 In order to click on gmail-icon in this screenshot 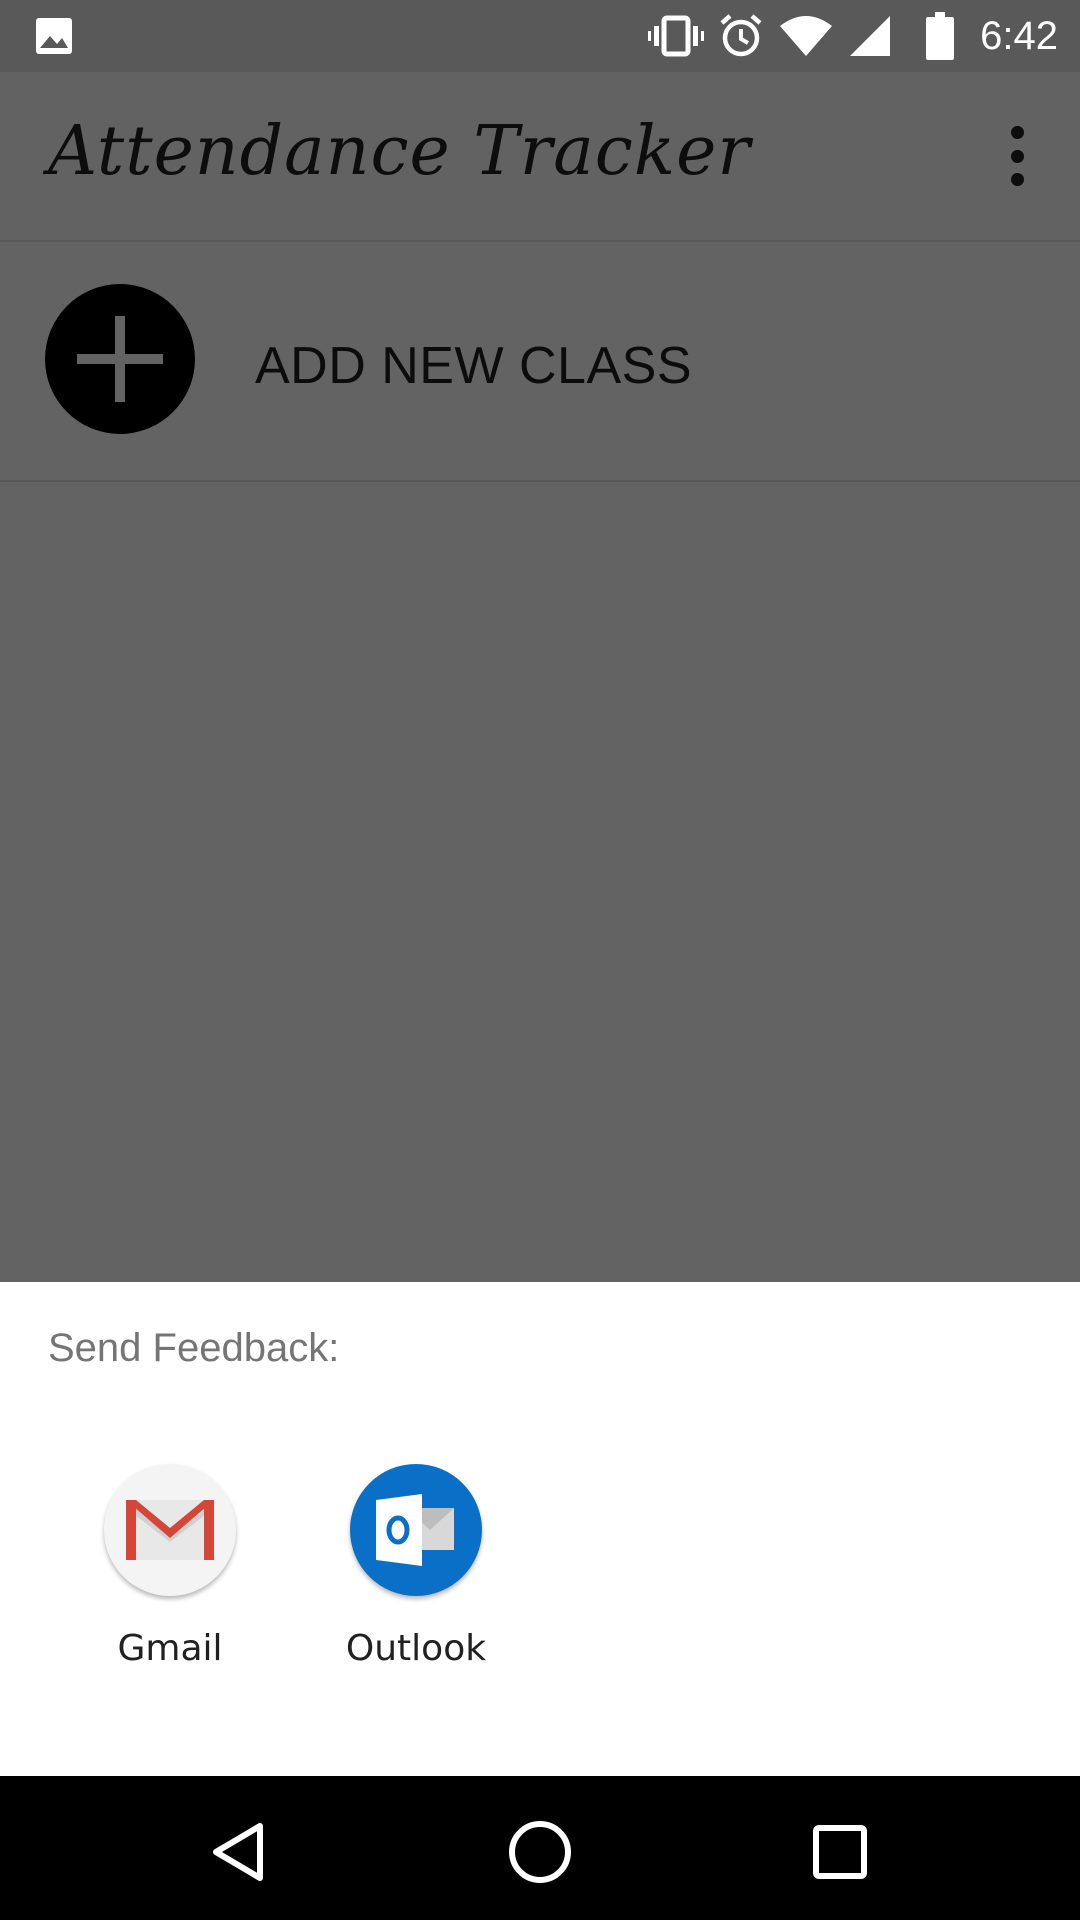, I will do `click(170, 1530)`.